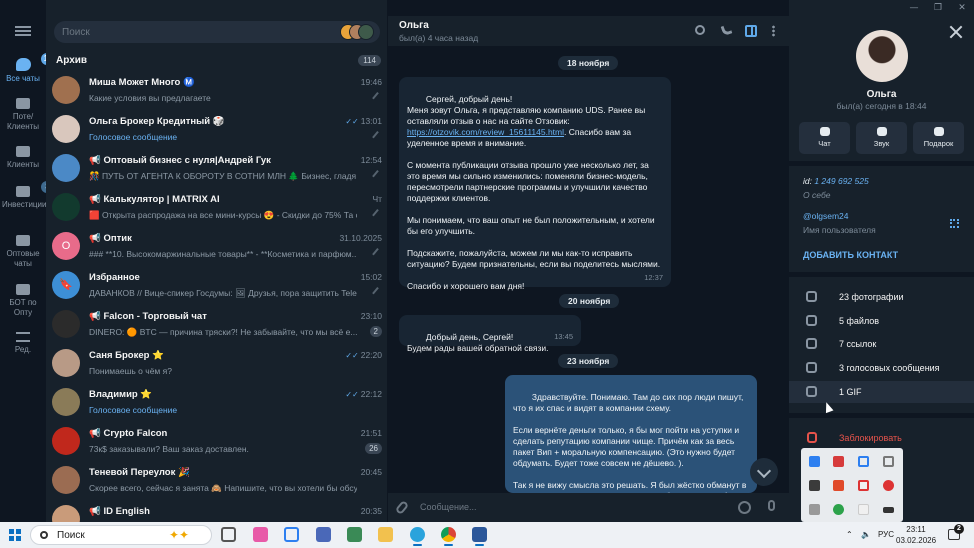  I want to click on phone-icon, so click(726, 30).